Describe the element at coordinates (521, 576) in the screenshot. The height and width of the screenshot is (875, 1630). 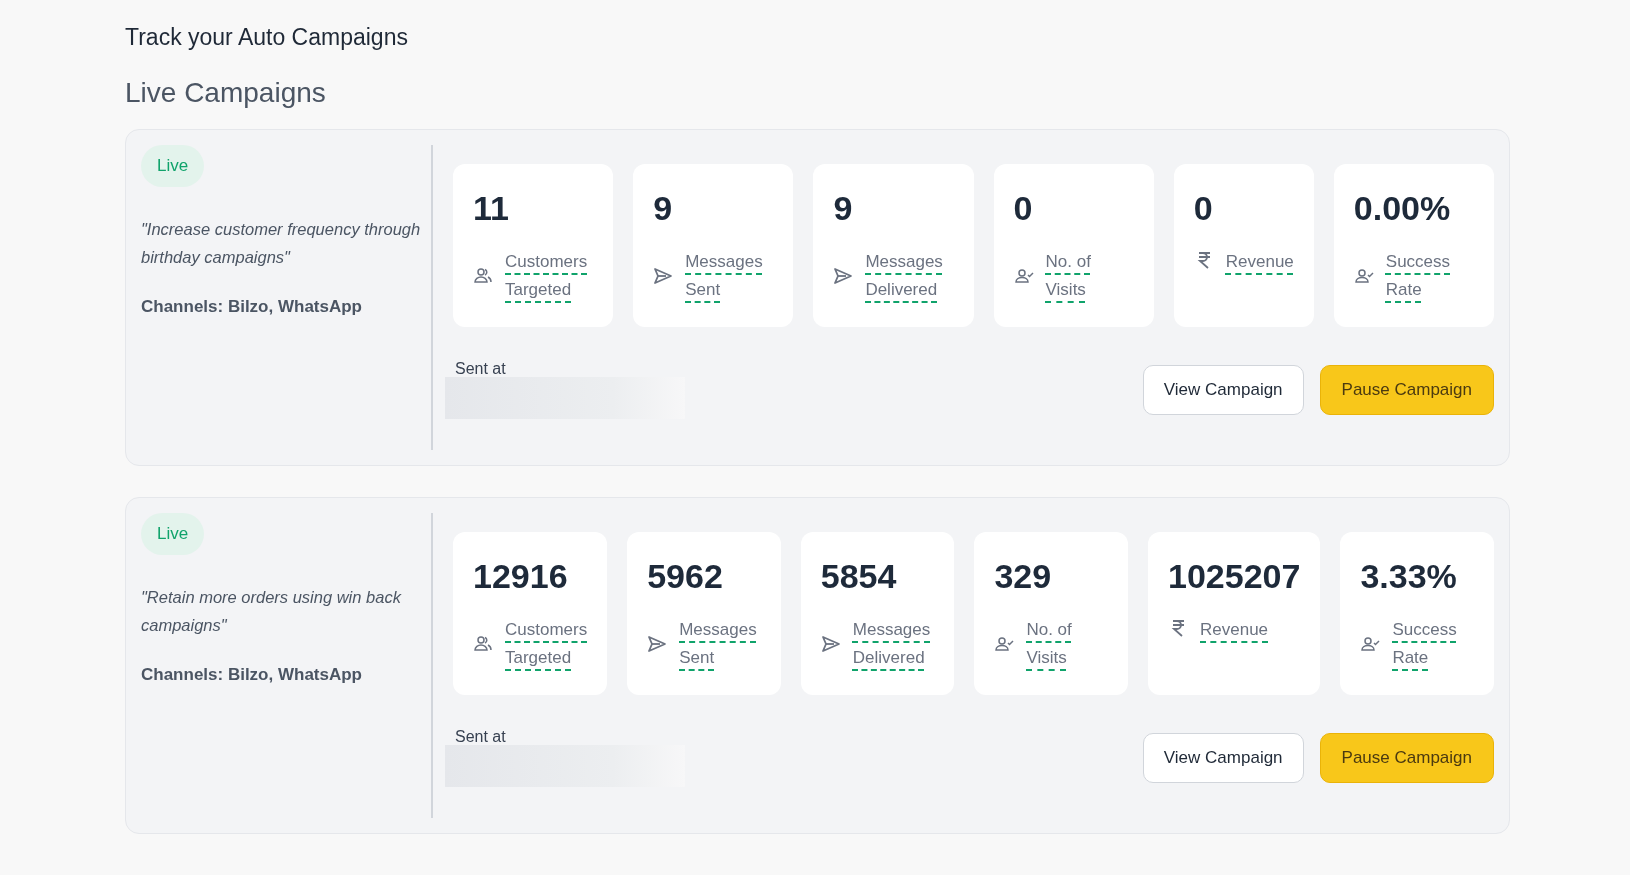
I see `metric-value: 12916` at that location.